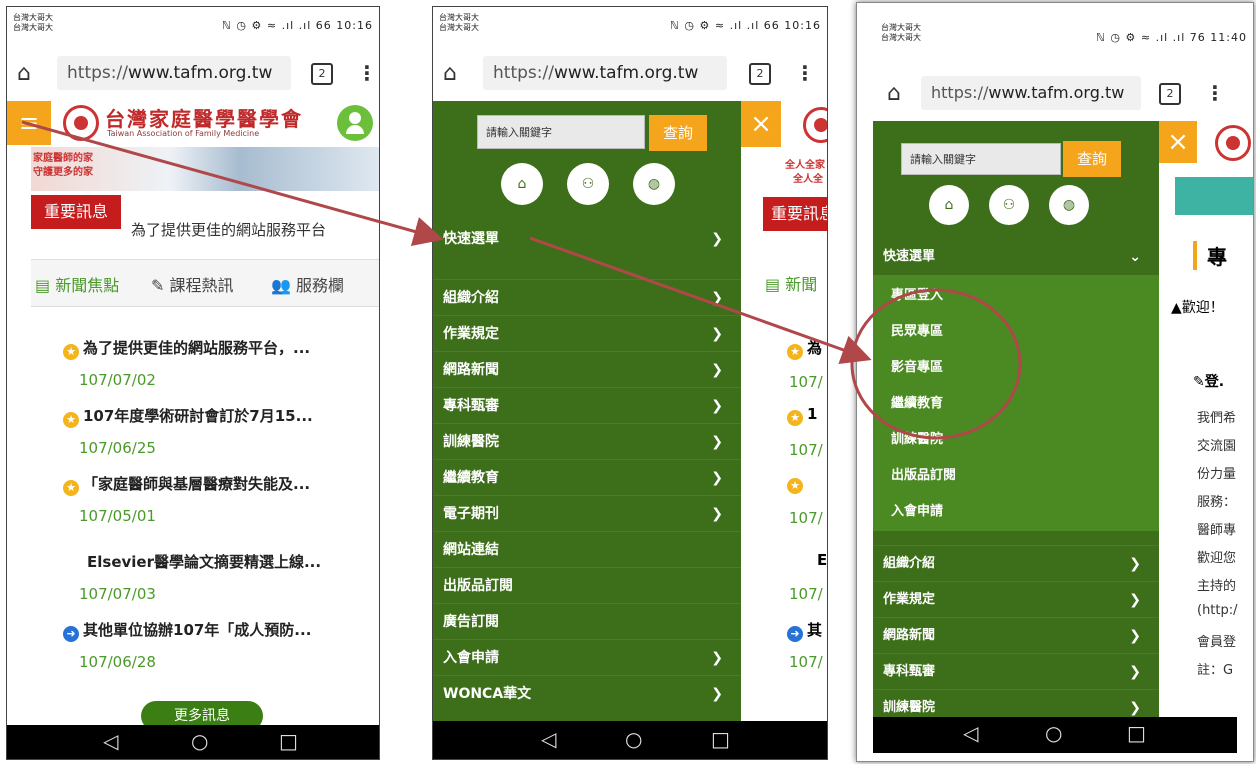  Describe the element at coordinates (936, 364) in the screenshot. I see `annotation-circle` at that location.